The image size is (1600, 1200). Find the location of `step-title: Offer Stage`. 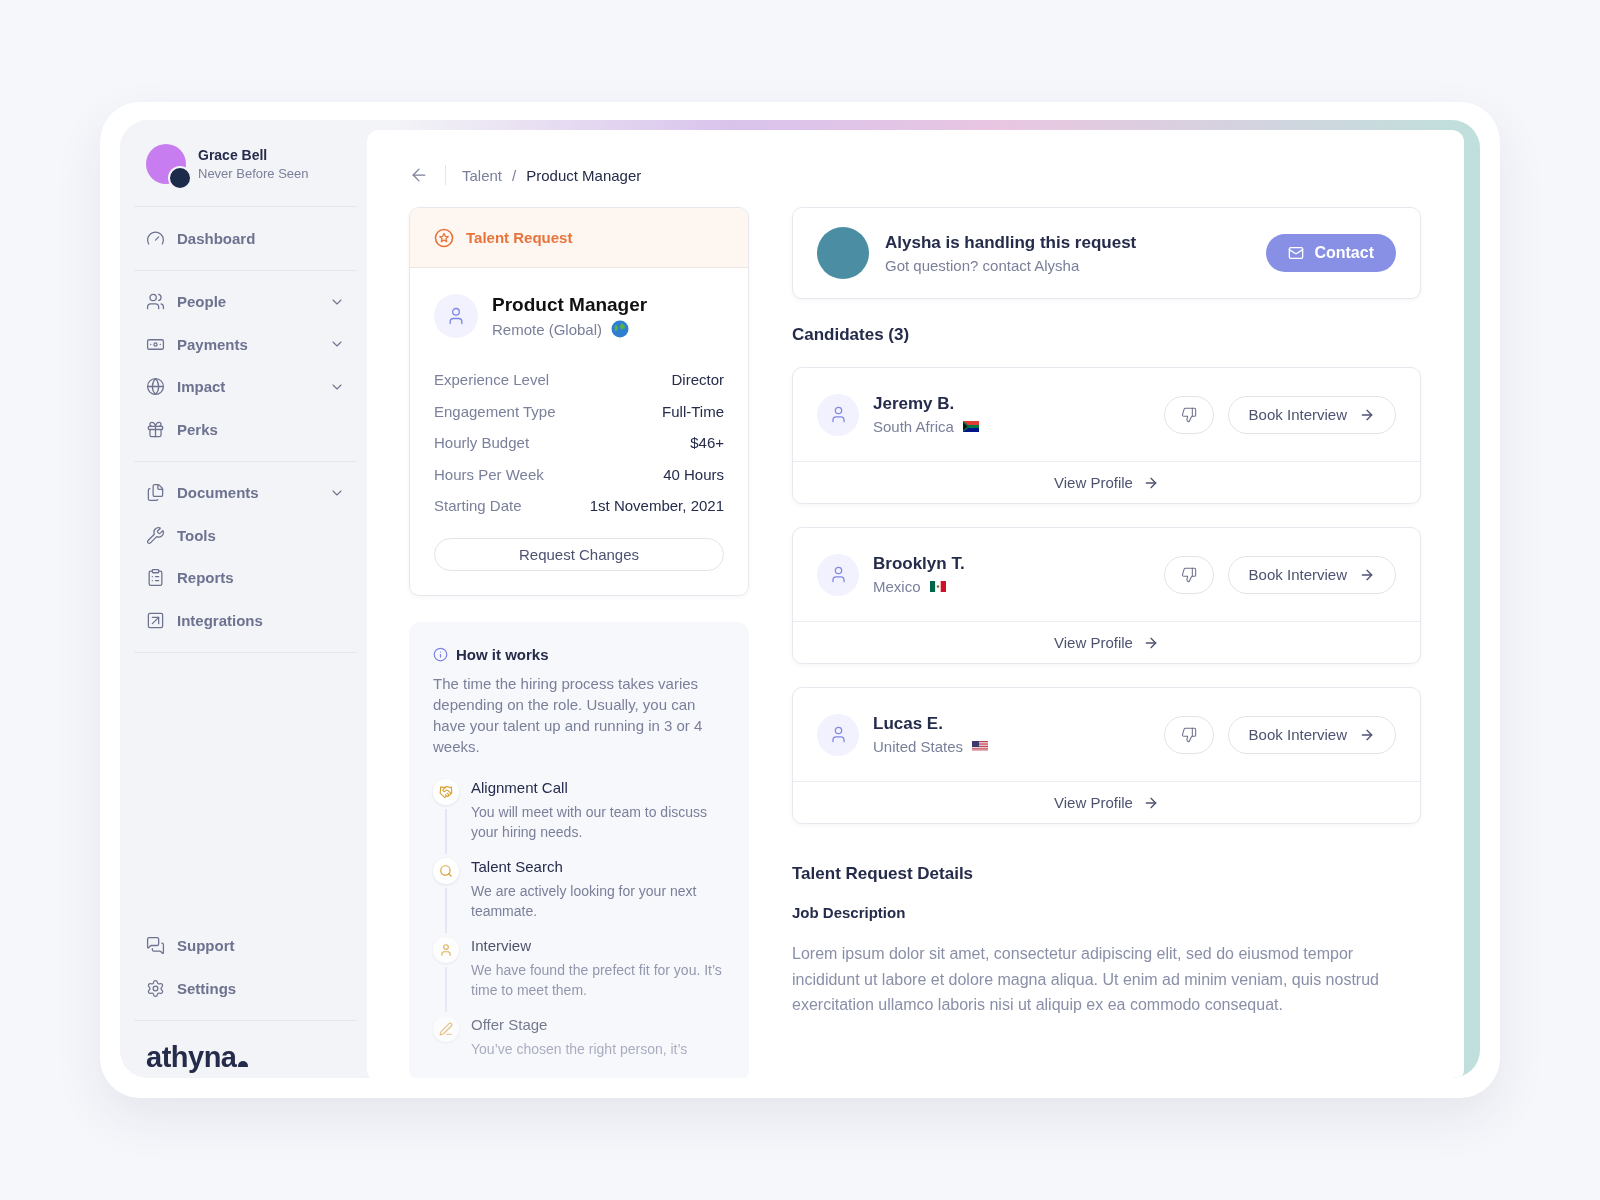

step-title: Offer Stage is located at coordinates (510, 1024).